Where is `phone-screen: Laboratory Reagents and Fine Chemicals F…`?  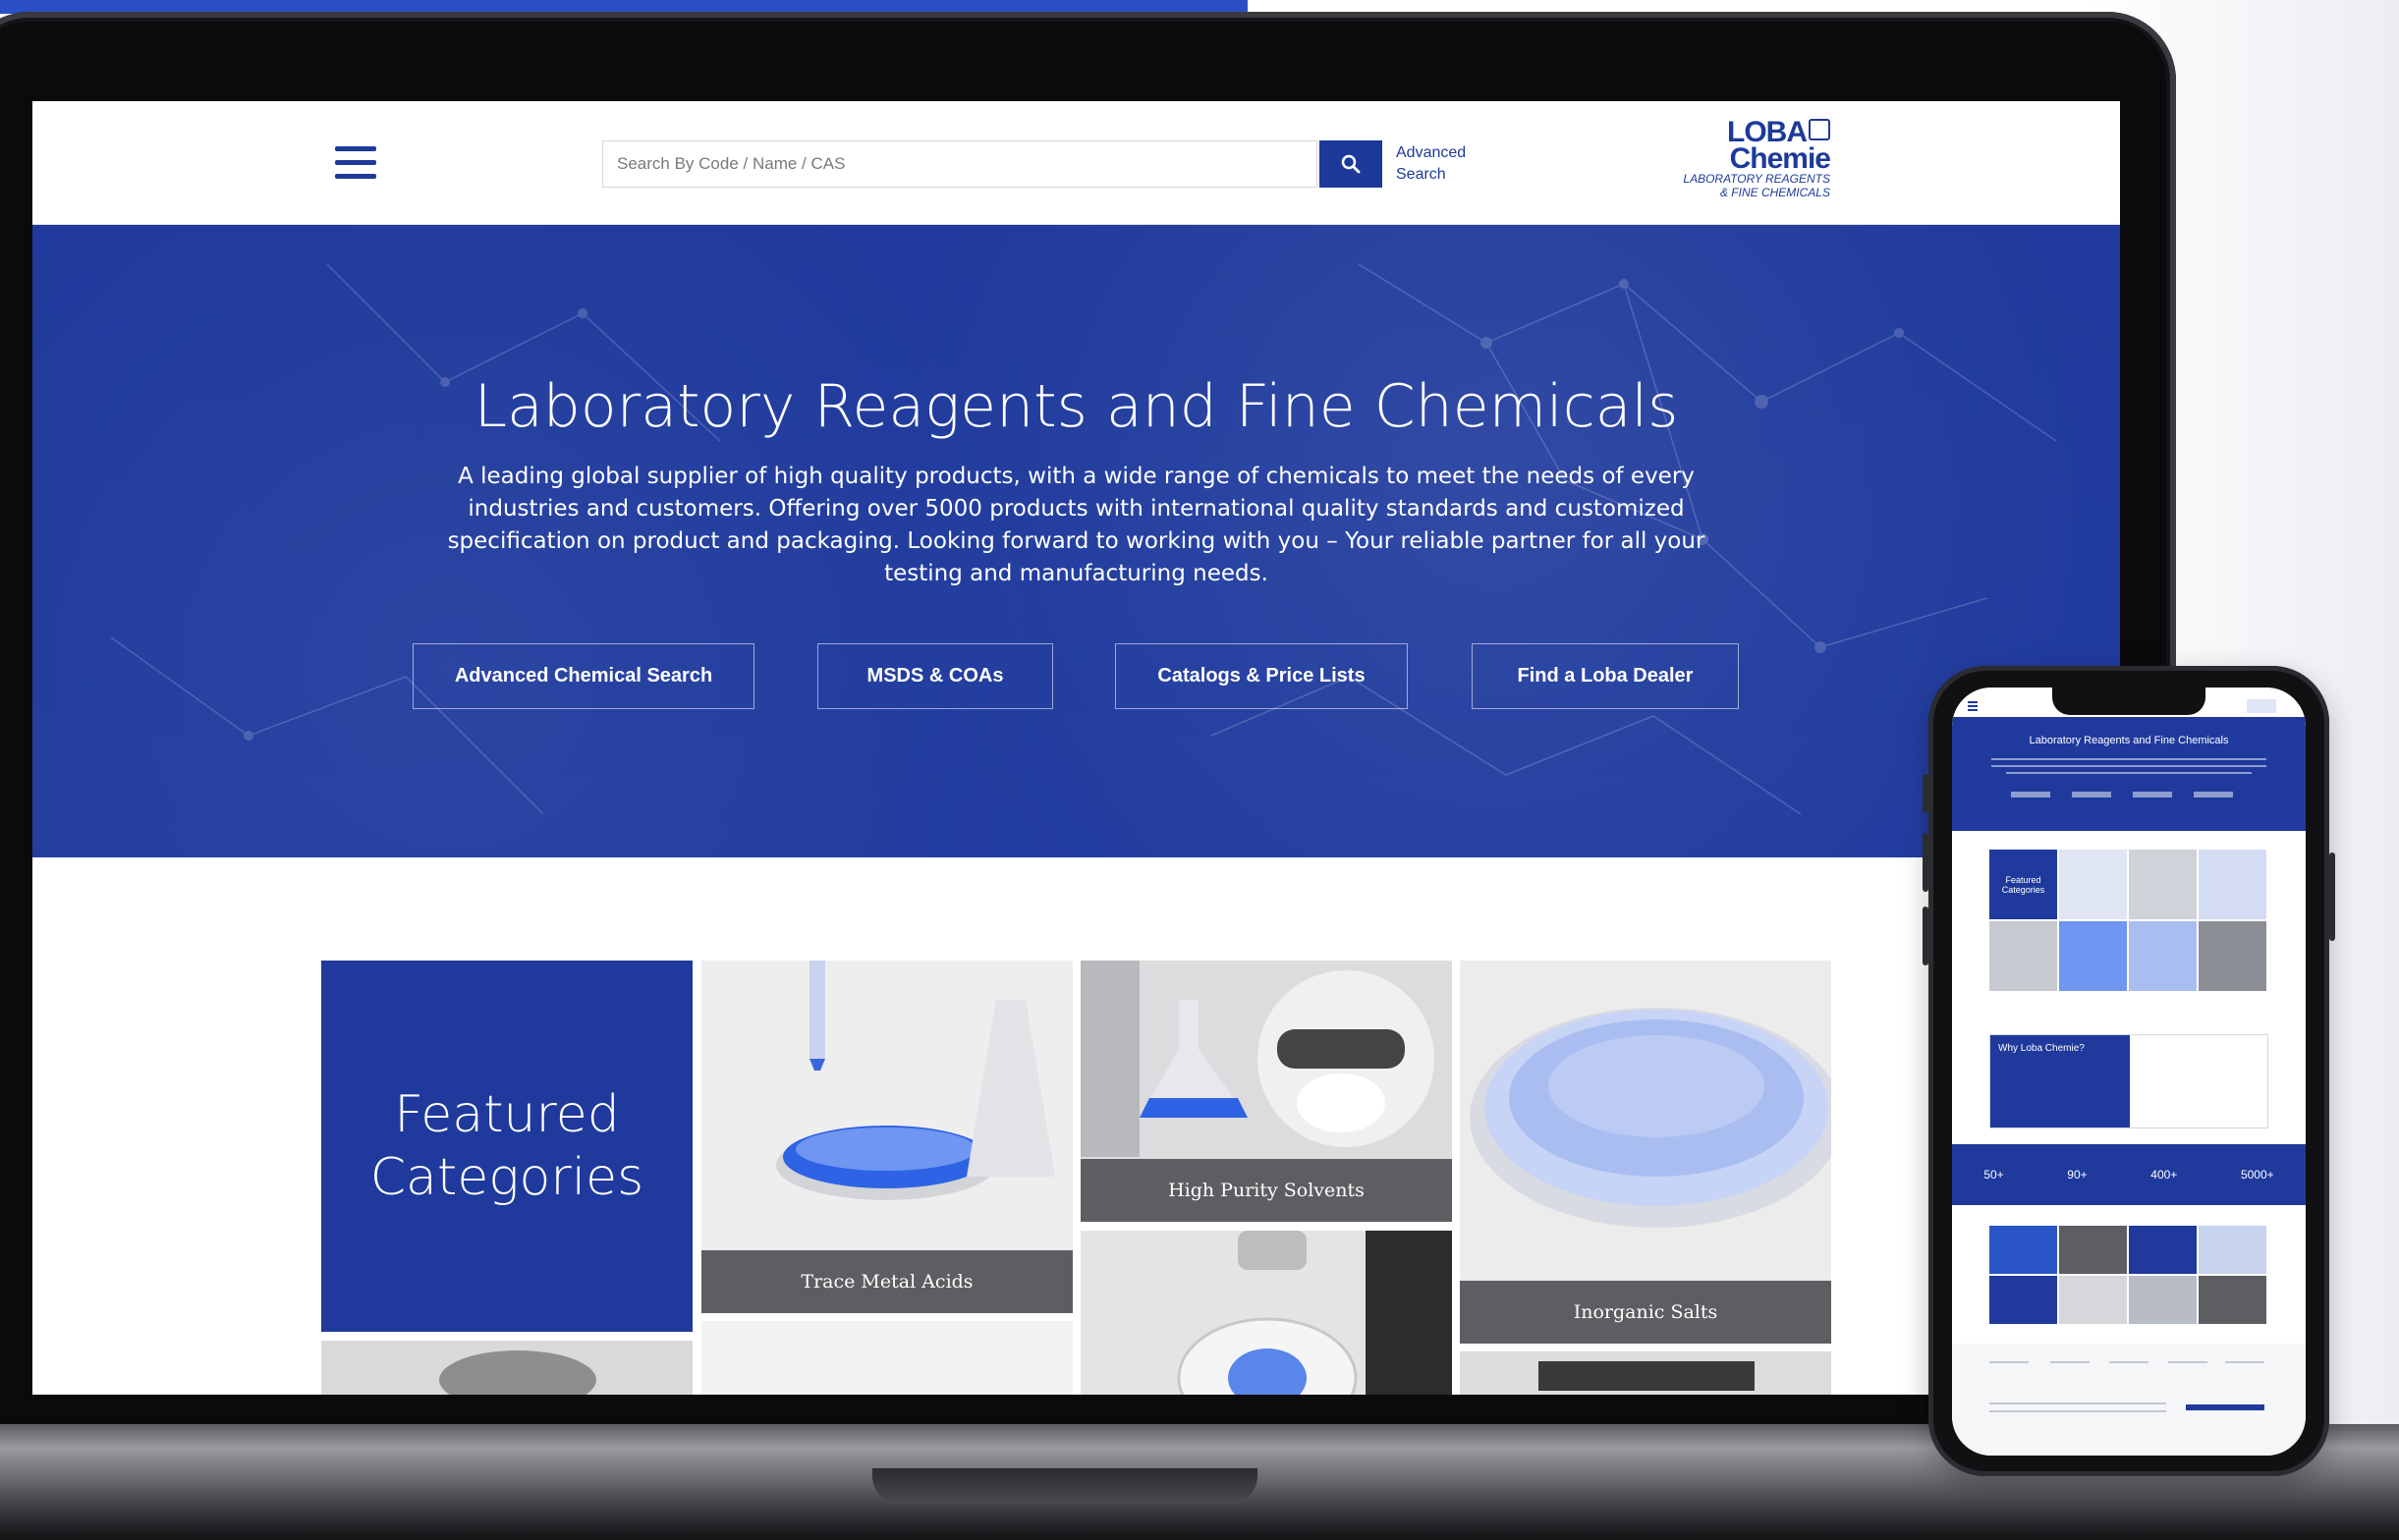 phone-screen: Laboratory Reagents and Fine Chemicals F… is located at coordinates (2129, 1072).